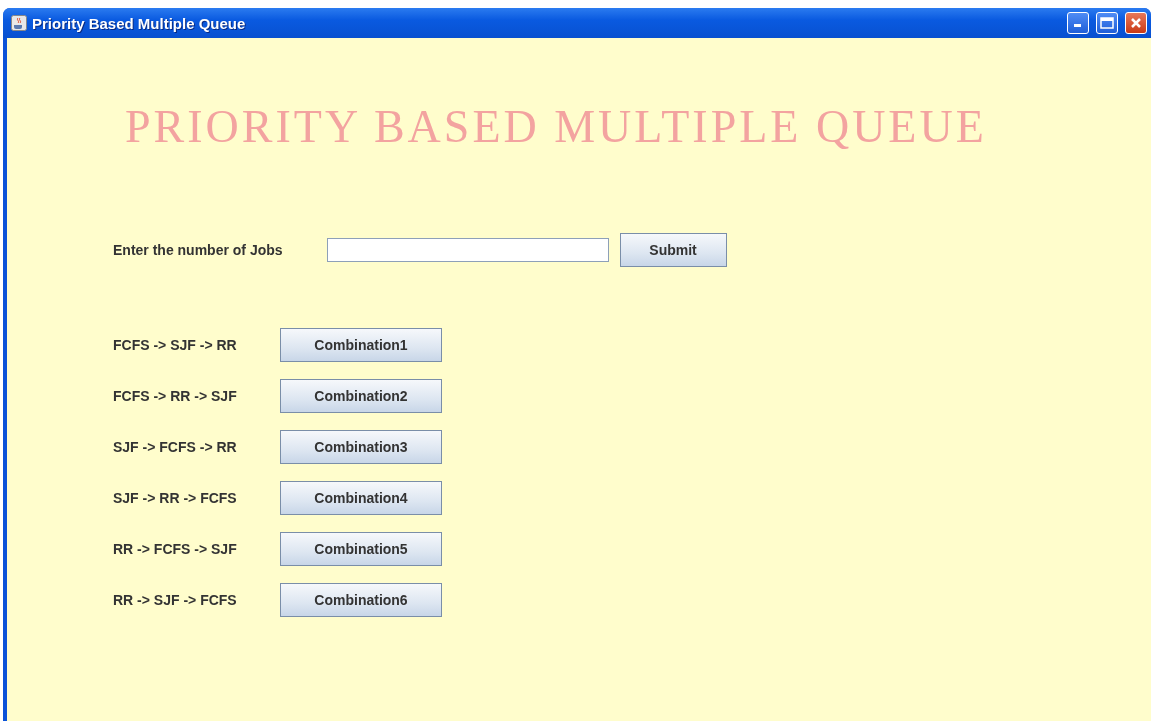 The width and height of the screenshot is (1151, 721). What do you see at coordinates (673, 250) in the screenshot?
I see `submit-button: Submit` at bounding box center [673, 250].